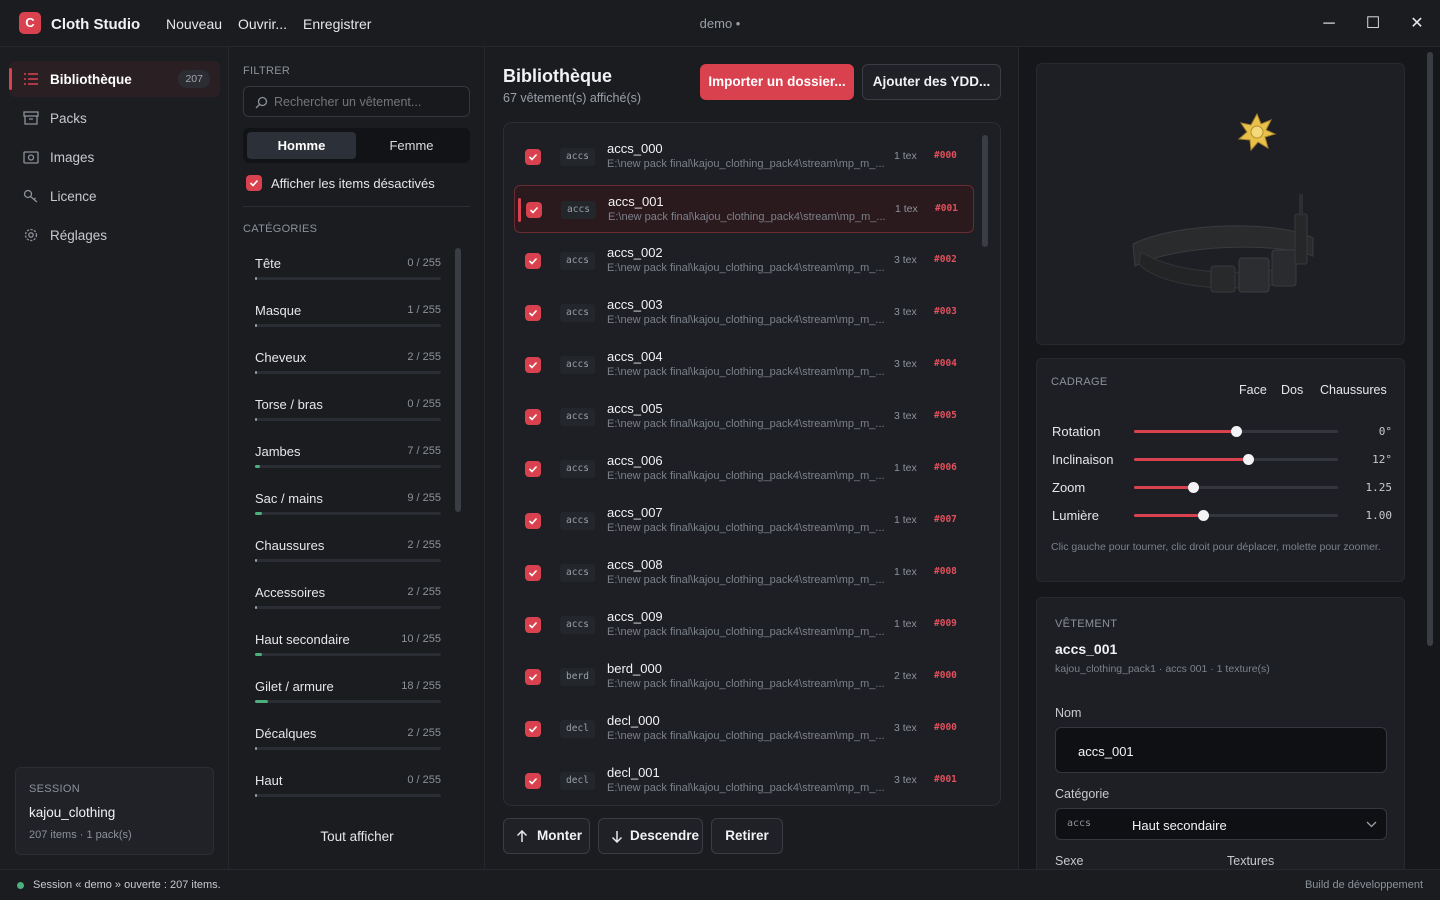 The height and width of the screenshot is (900, 1440). Describe the element at coordinates (301, 145) in the screenshot. I see `gender-male-button: Homme` at that location.